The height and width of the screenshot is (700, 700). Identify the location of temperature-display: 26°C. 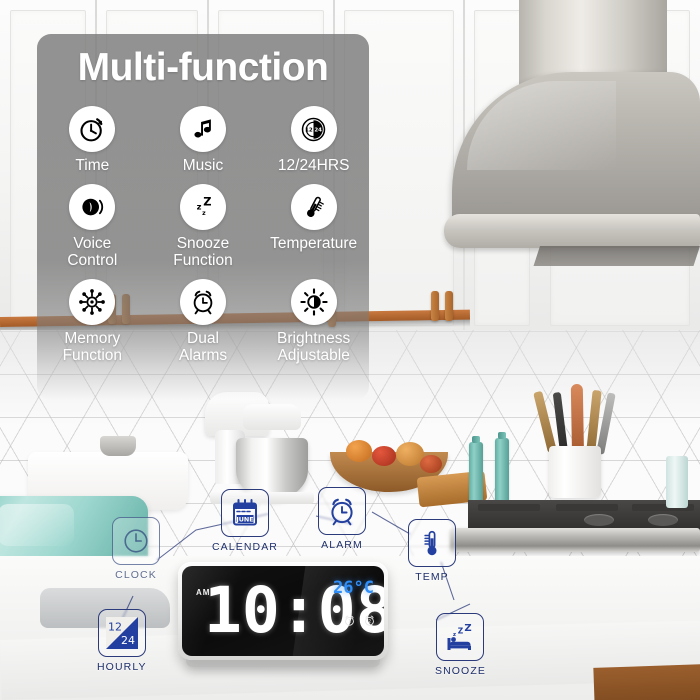
(353, 588).